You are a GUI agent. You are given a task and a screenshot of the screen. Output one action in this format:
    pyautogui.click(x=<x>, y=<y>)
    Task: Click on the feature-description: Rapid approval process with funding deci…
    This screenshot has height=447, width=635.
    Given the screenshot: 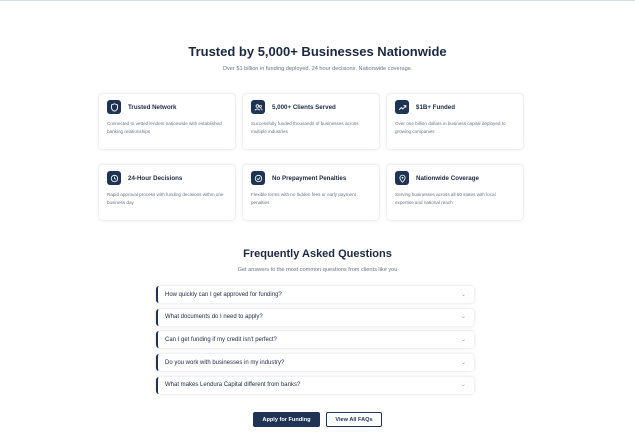 What is the action you would take?
    pyautogui.click(x=165, y=198)
    